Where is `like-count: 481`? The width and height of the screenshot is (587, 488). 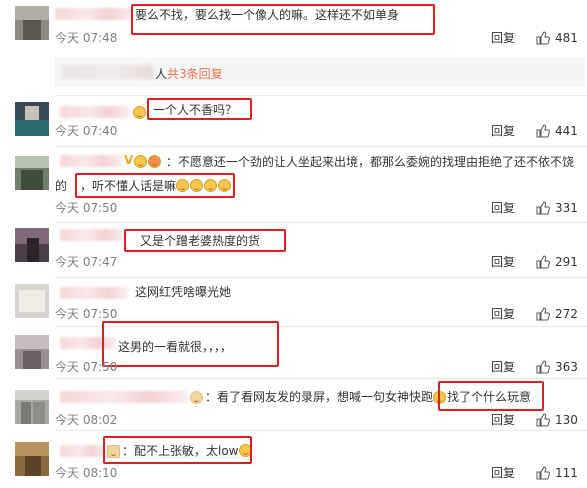 like-count: 481 is located at coordinates (566, 38).